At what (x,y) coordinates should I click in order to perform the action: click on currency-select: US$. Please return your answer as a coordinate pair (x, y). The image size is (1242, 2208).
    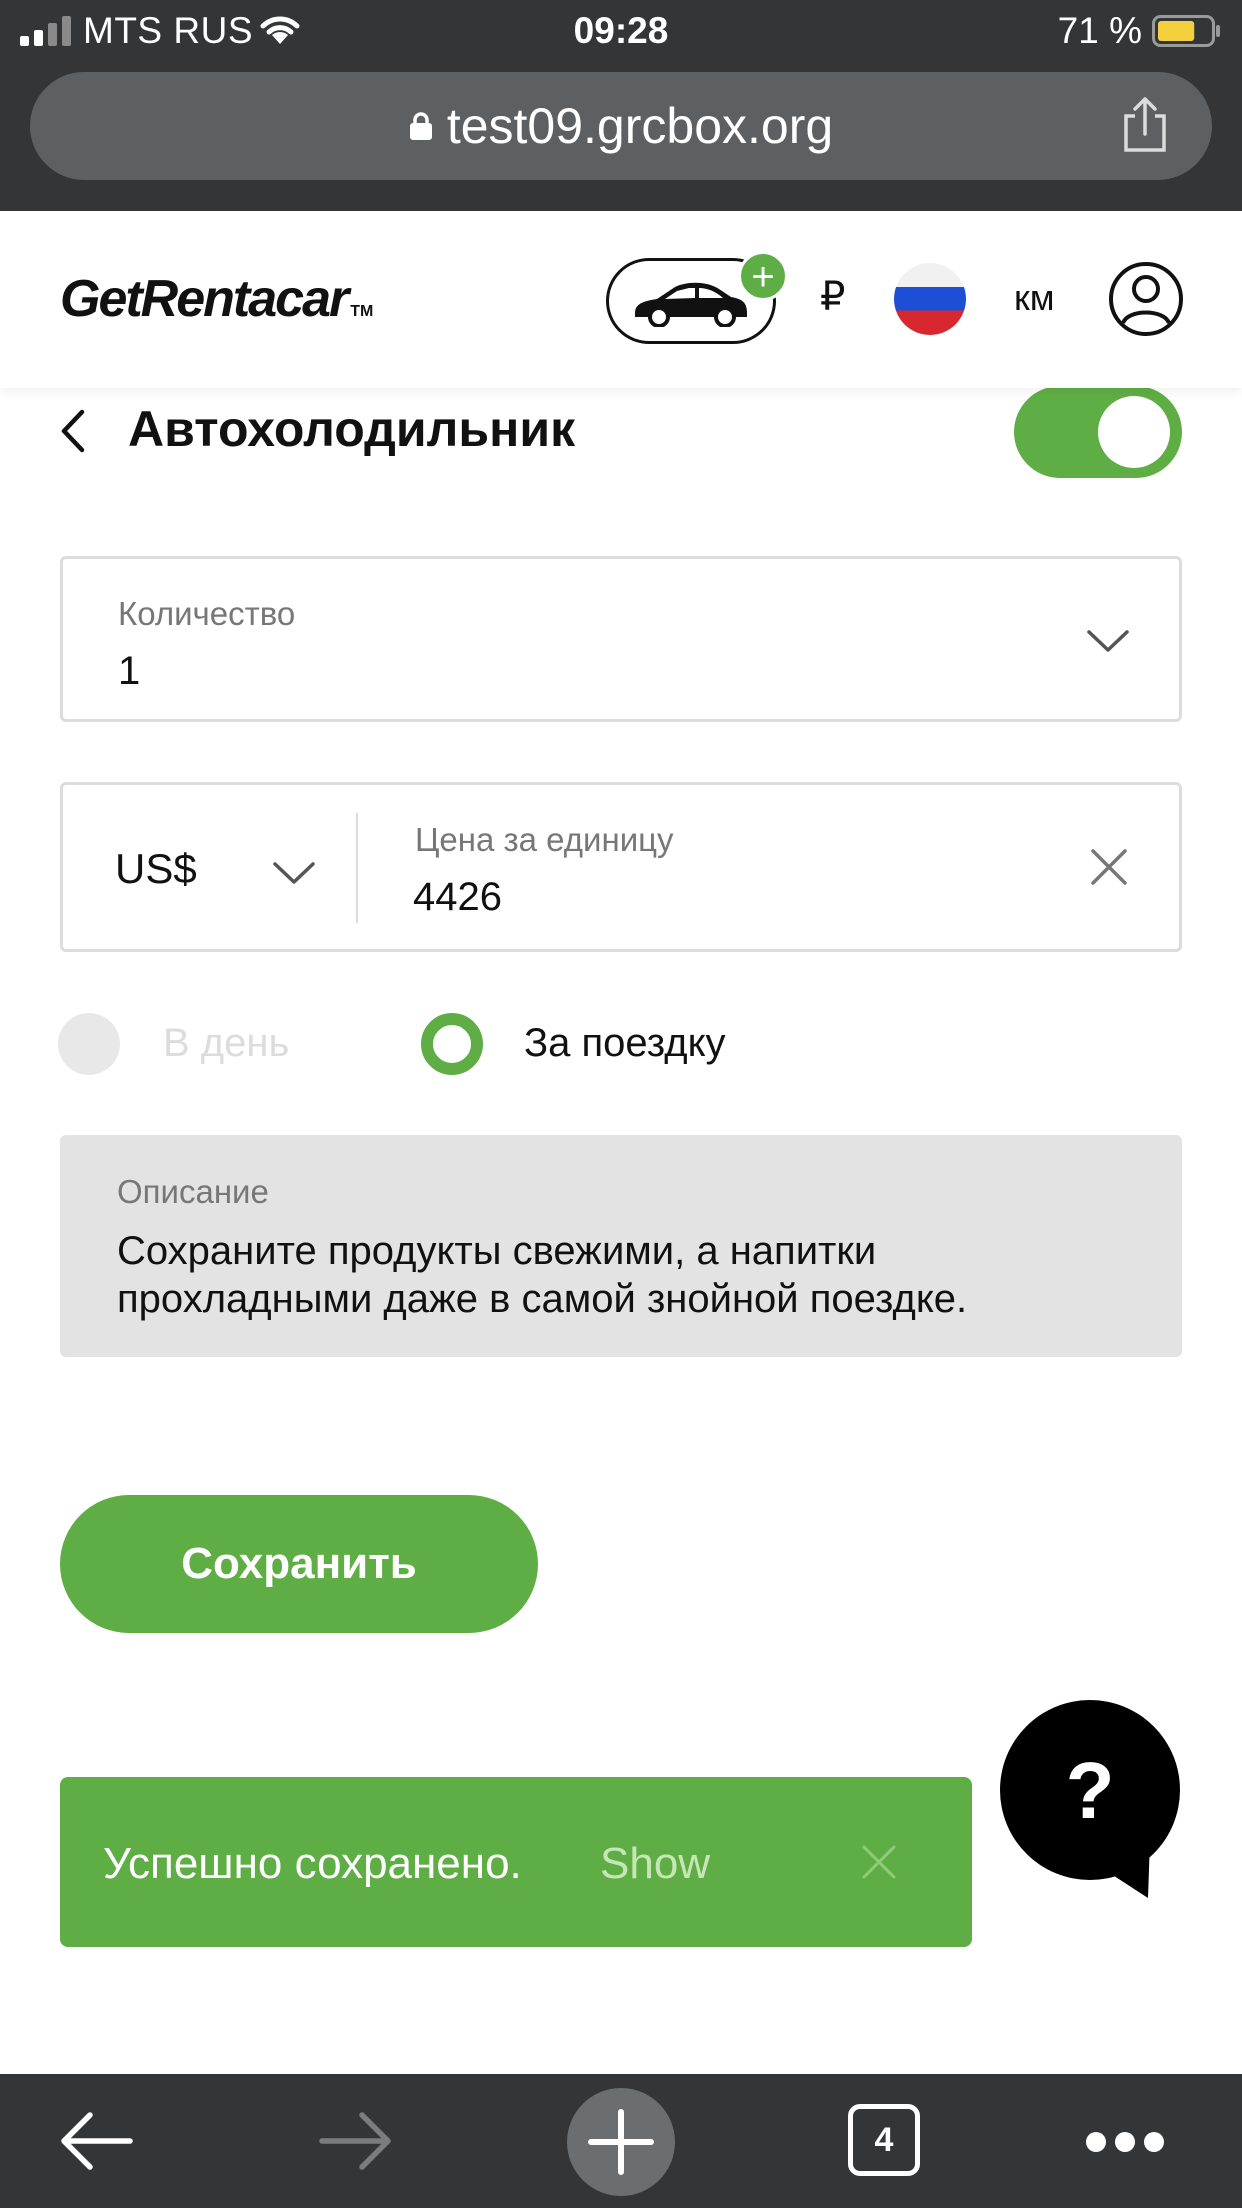
    Looking at the image, I should click on (156, 869).